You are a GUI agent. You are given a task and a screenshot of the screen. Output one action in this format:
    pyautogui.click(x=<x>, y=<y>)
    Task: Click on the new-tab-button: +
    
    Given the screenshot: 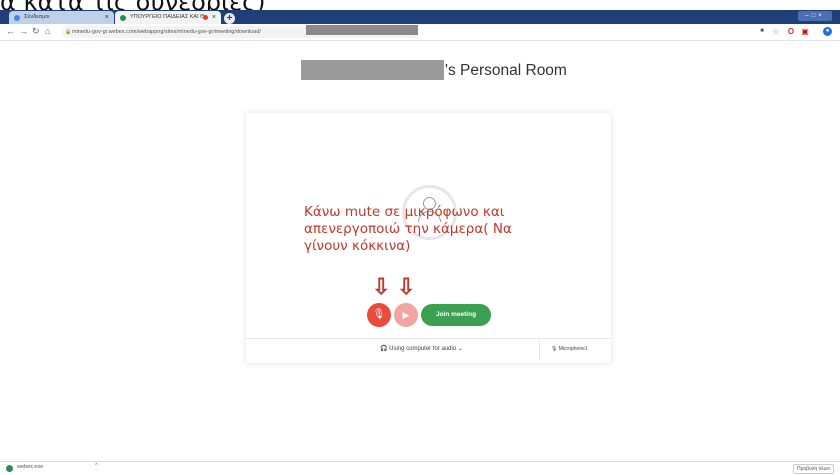 What is the action you would take?
    pyautogui.click(x=229, y=18)
    